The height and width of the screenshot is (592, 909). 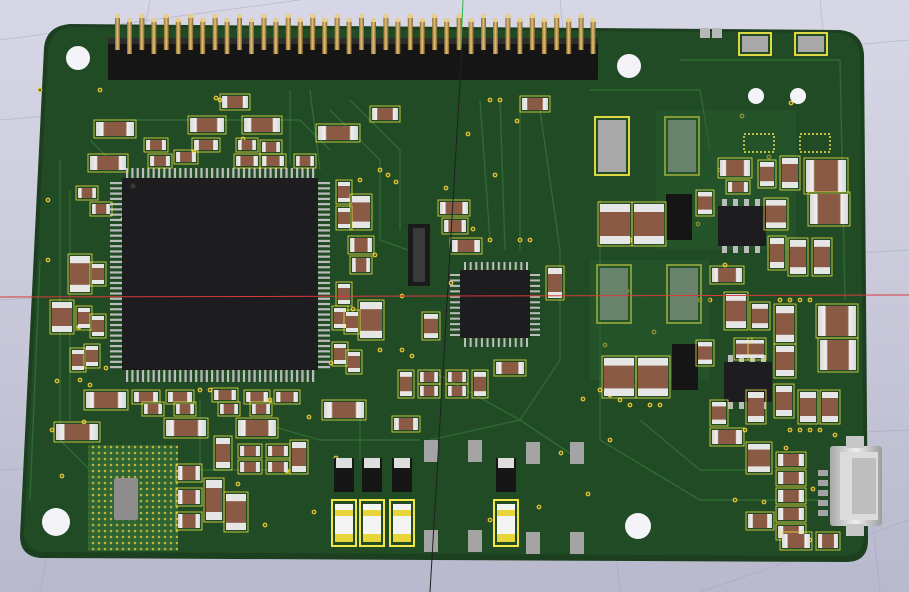 I want to click on main-mcu-lqfp, so click(x=220, y=275).